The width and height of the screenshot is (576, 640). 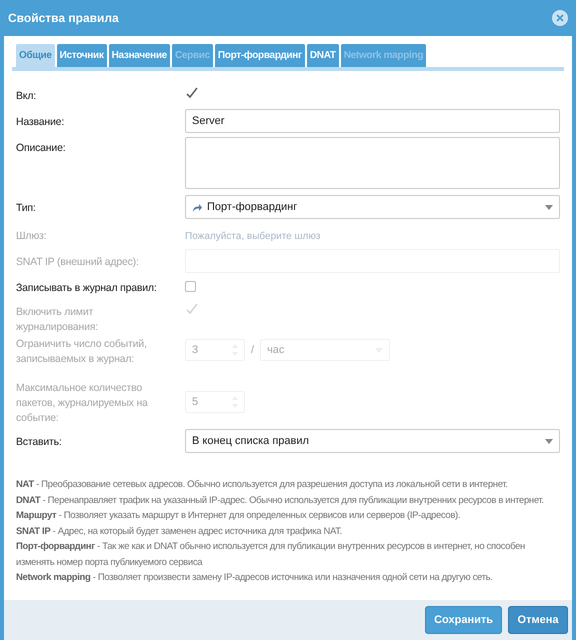 What do you see at coordinates (372, 121) in the screenshot?
I see `text-field: Server` at bounding box center [372, 121].